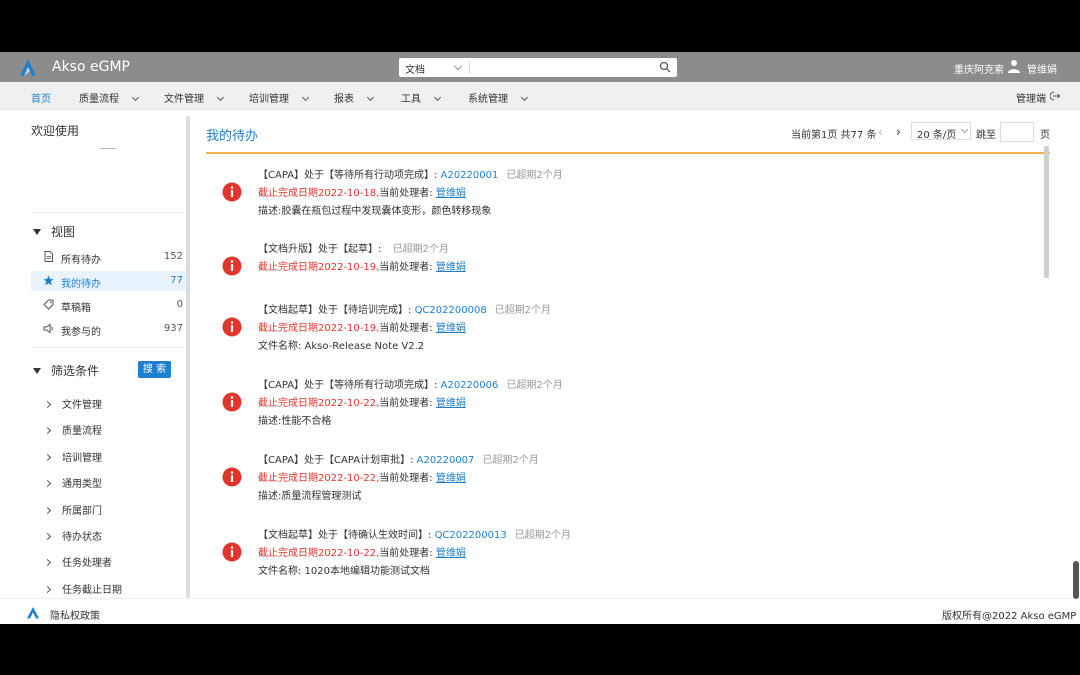 The height and width of the screenshot is (675, 1080). I want to click on filter-item-status: 待办状态, so click(72, 535).